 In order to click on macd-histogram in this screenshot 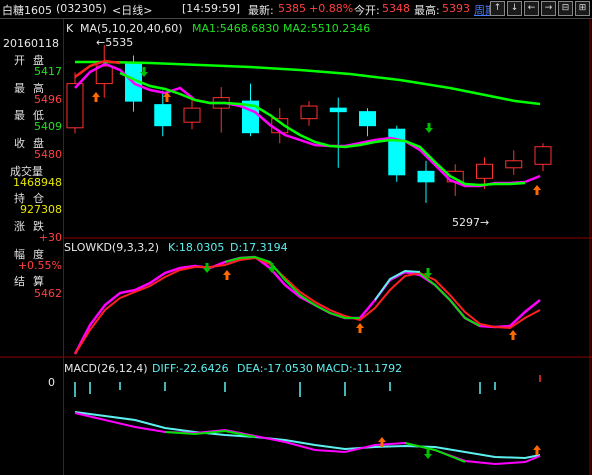, I will do `click(307, 386)`.